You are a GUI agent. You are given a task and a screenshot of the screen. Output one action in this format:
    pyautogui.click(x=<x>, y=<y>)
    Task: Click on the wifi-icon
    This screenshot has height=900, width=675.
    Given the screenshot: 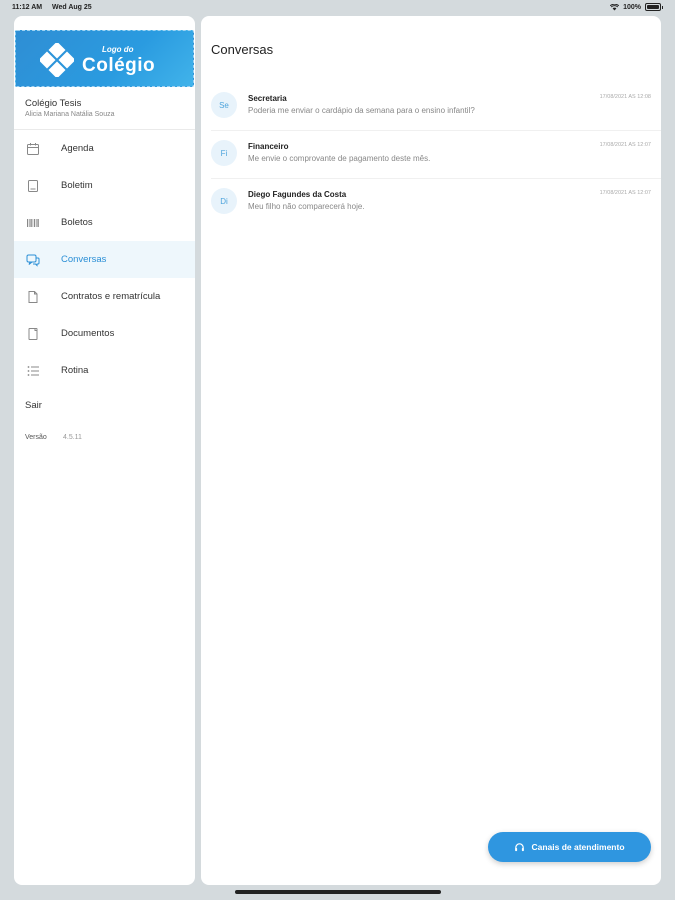 What is the action you would take?
    pyautogui.click(x=615, y=6)
    